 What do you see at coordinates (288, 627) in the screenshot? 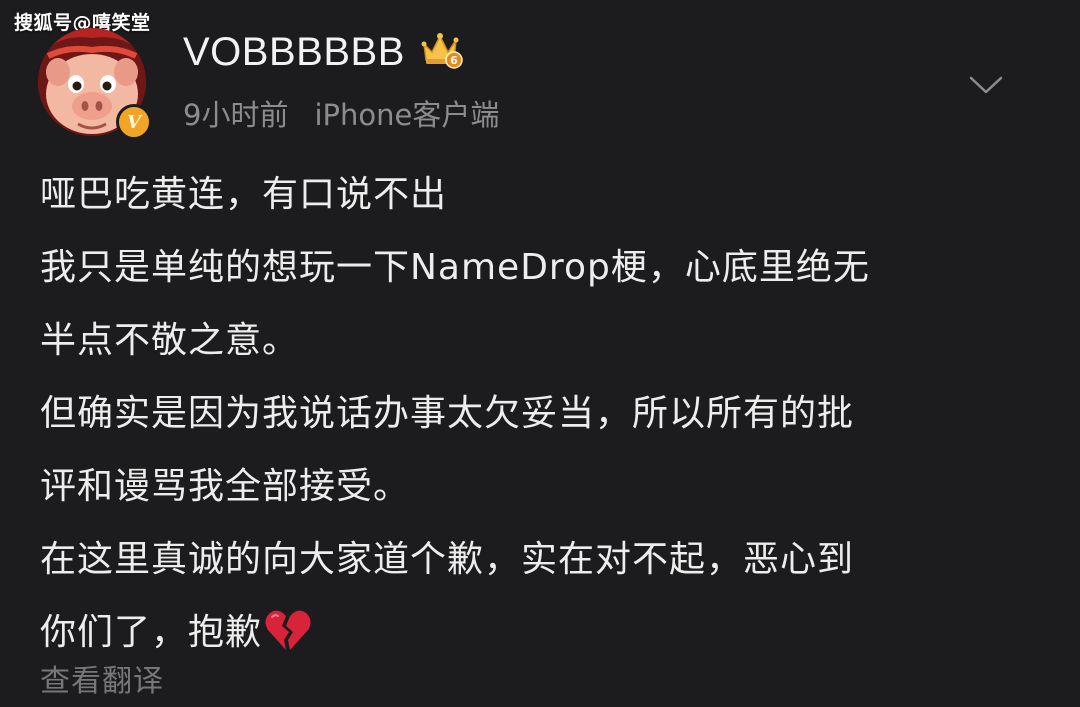
I see `broken-heart-icon` at bounding box center [288, 627].